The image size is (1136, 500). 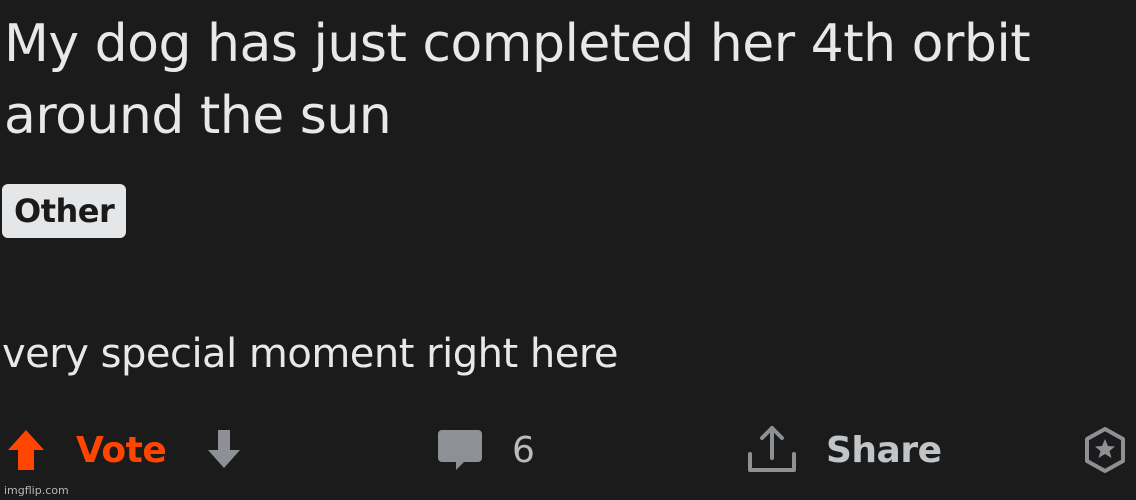 I want to click on downvote-button, so click(x=224, y=450).